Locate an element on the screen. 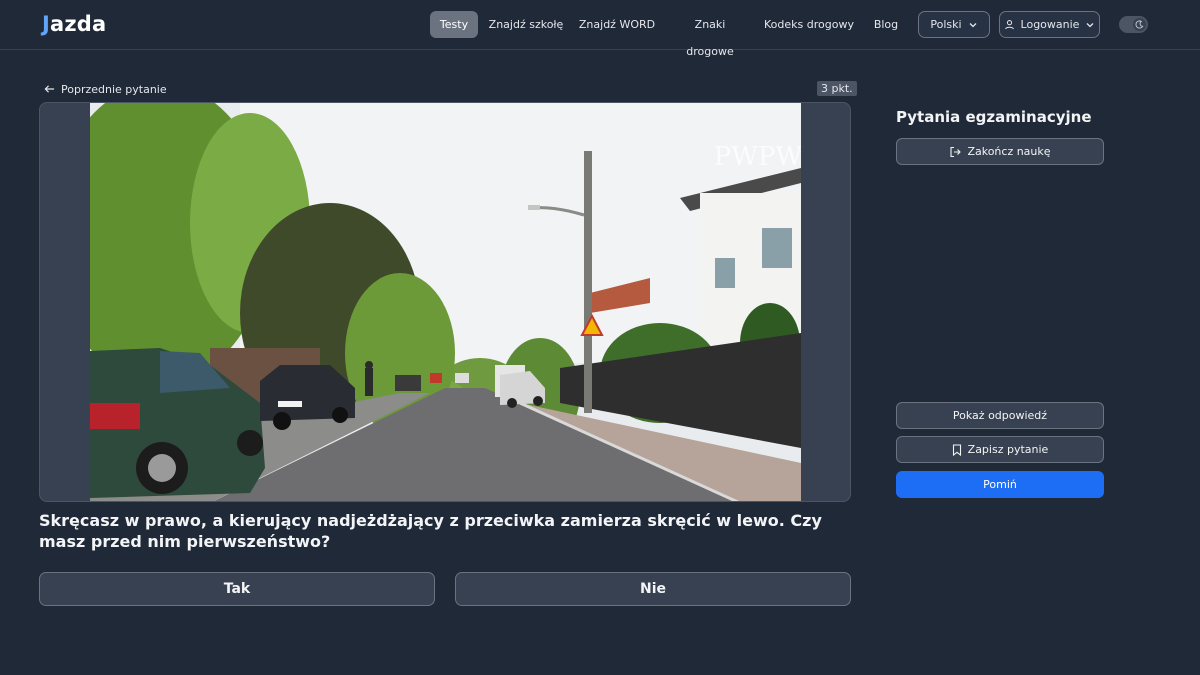 The width and height of the screenshot is (1200, 675). user-icon is located at coordinates (1009, 25).